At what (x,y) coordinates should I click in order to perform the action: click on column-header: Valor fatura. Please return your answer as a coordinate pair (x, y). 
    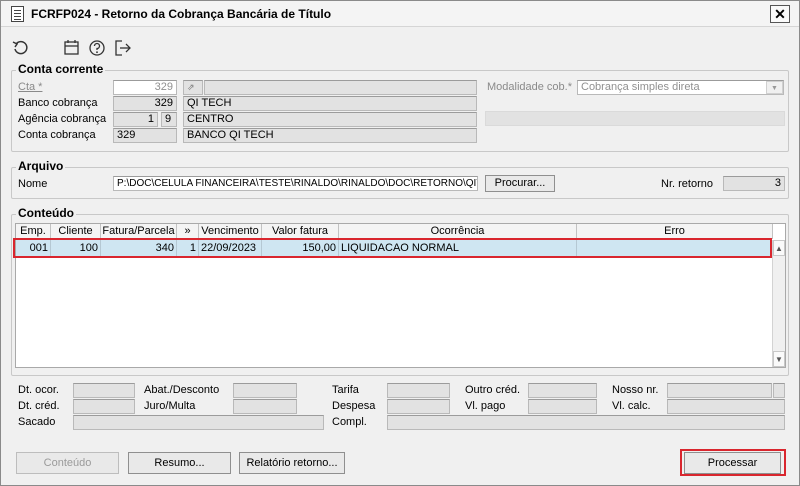
    Looking at the image, I should click on (300, 231).